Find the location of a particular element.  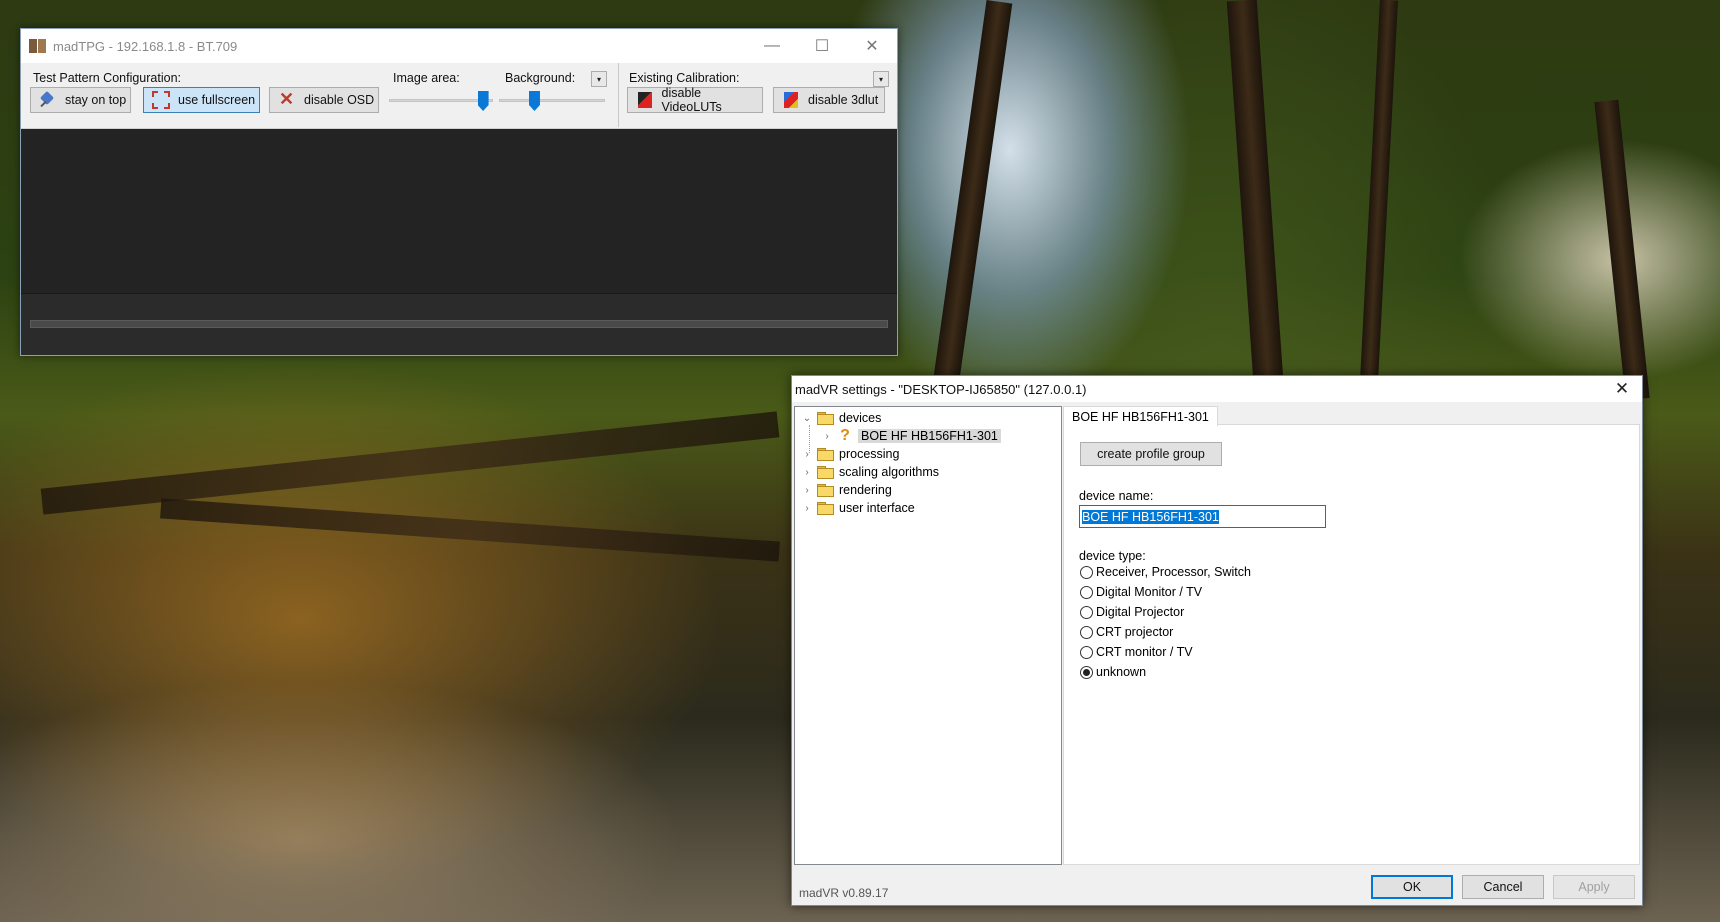

device-name-label: device name: is located at coordinates (1116, 496).